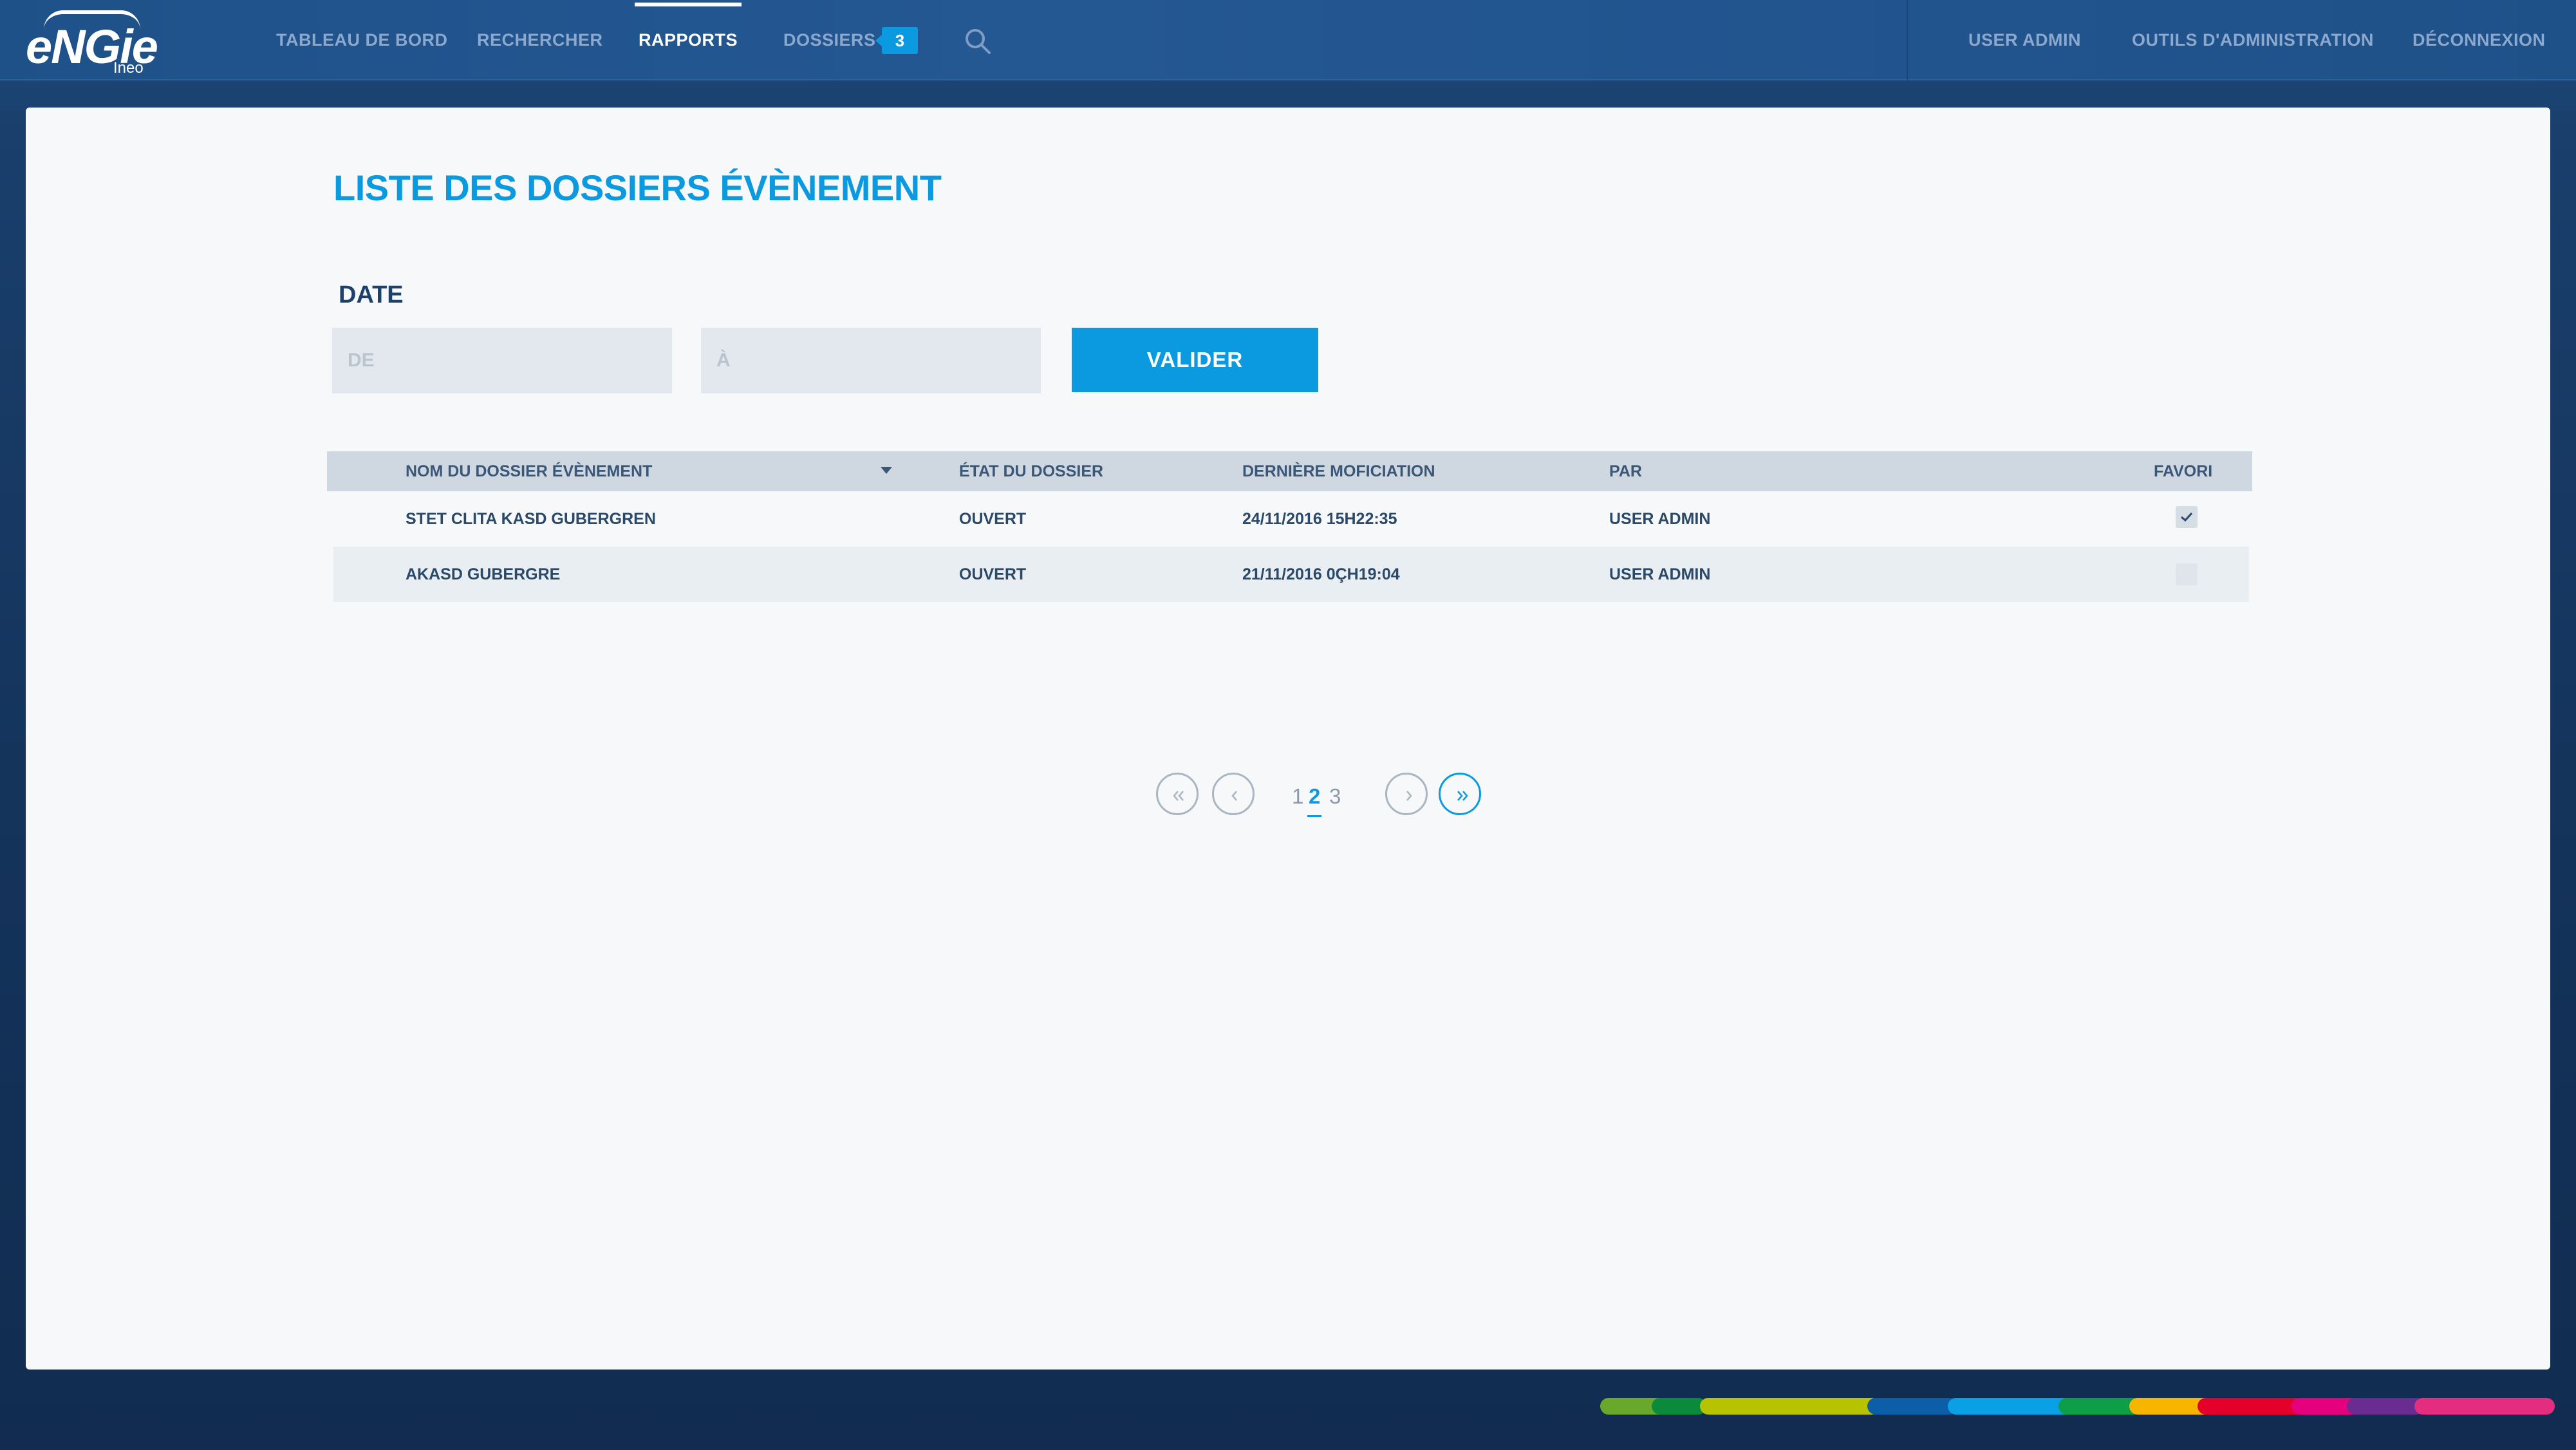  Describe the element at coordinates (887, 470) in the screenshot. I see `sort-desc-icon` at that location.